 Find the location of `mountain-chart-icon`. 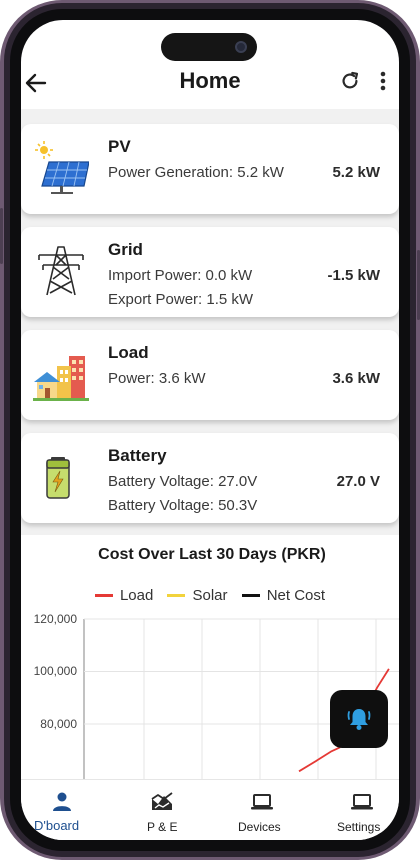

mountain-chart-icon is located at coordinates (162, 801).